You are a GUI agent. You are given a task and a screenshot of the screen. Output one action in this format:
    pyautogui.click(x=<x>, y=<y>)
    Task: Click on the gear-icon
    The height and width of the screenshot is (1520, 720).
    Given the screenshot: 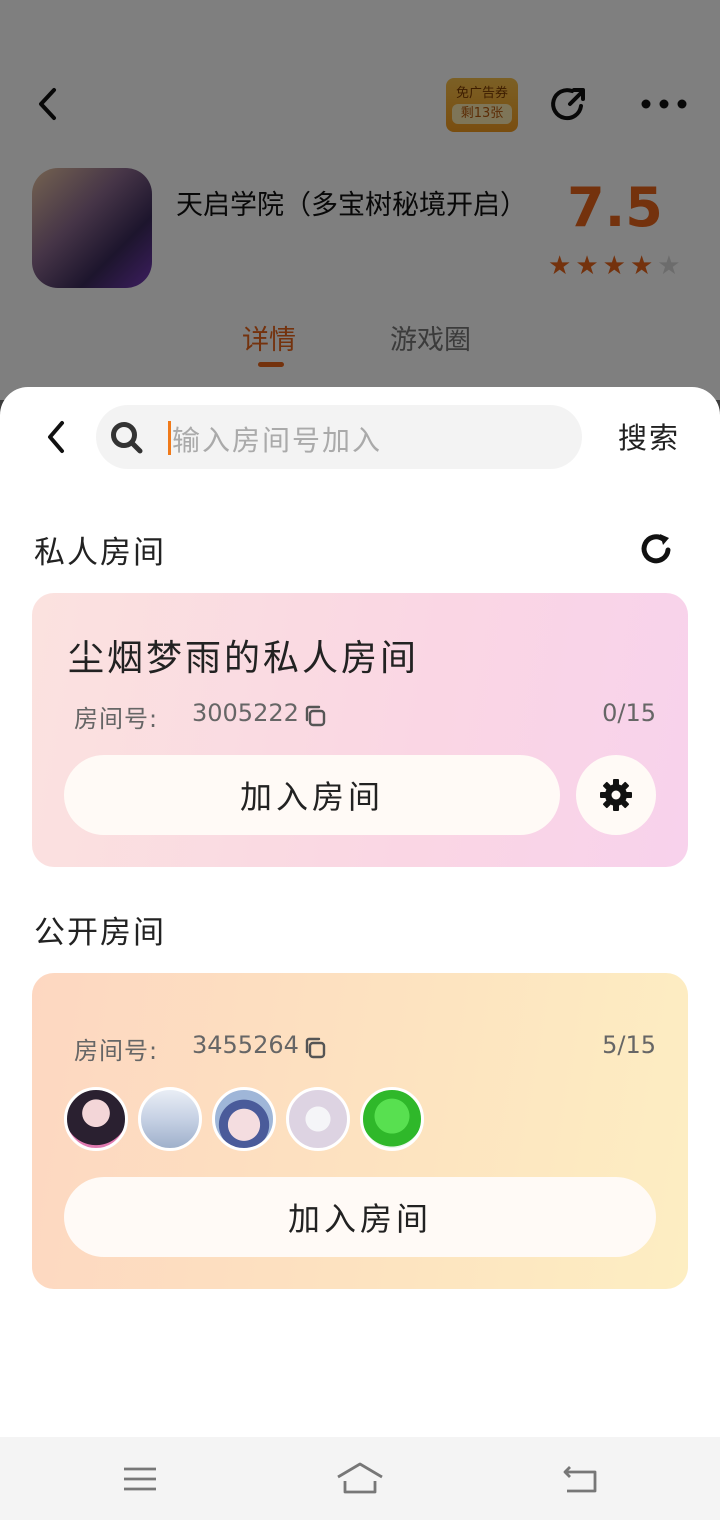 What is the action you would take?
    pyautogui.click(x=616, y=795)
    